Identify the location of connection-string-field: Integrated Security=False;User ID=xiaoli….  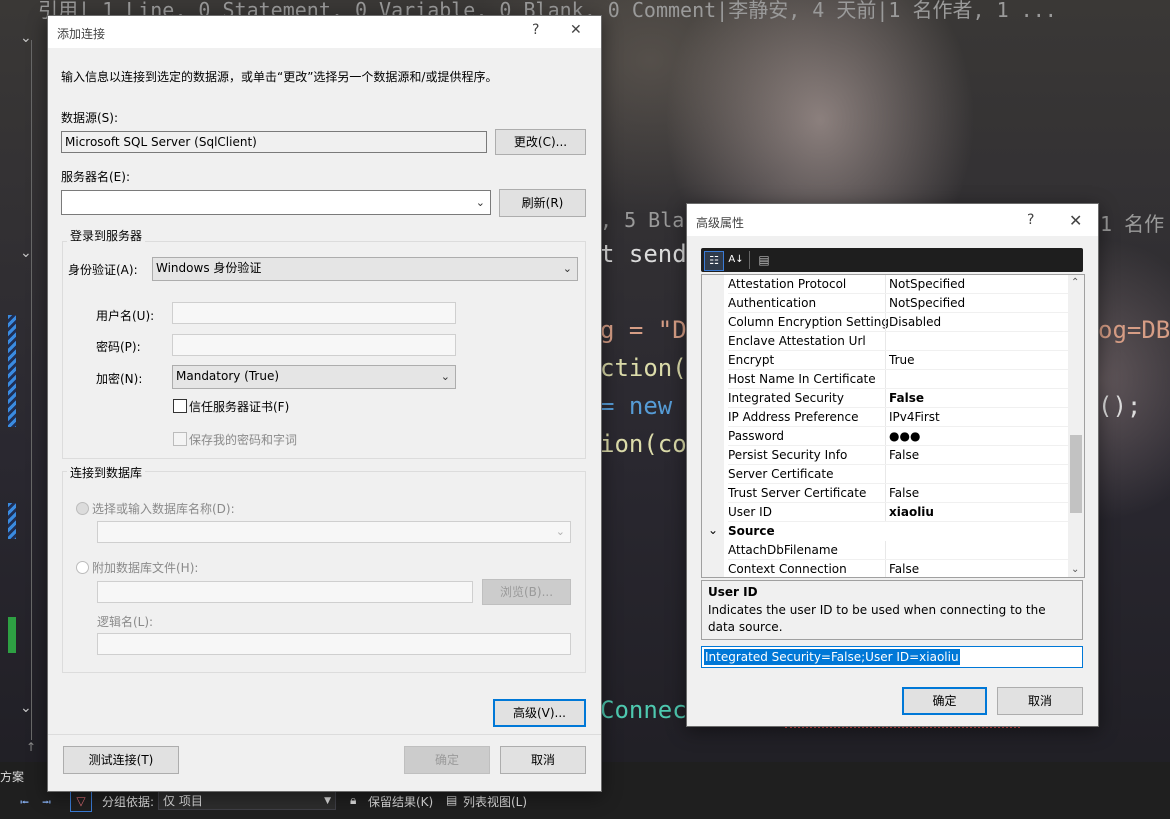
(892, 657).